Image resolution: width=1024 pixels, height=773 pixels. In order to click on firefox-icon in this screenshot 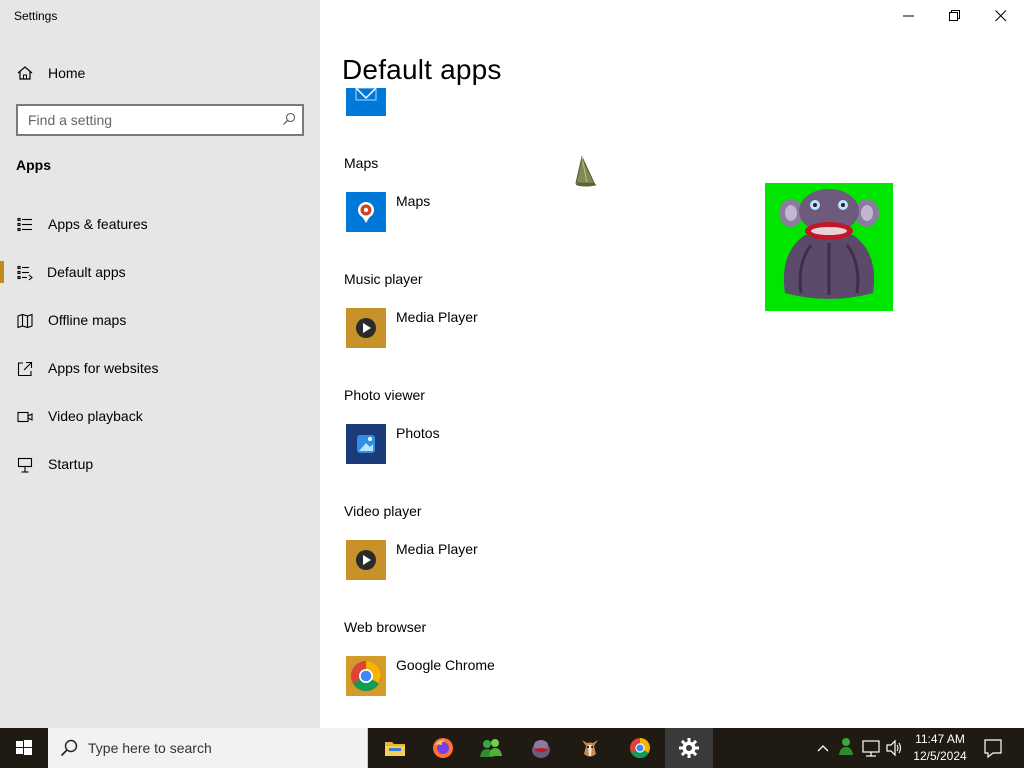, I will do `click(443, 748)`.